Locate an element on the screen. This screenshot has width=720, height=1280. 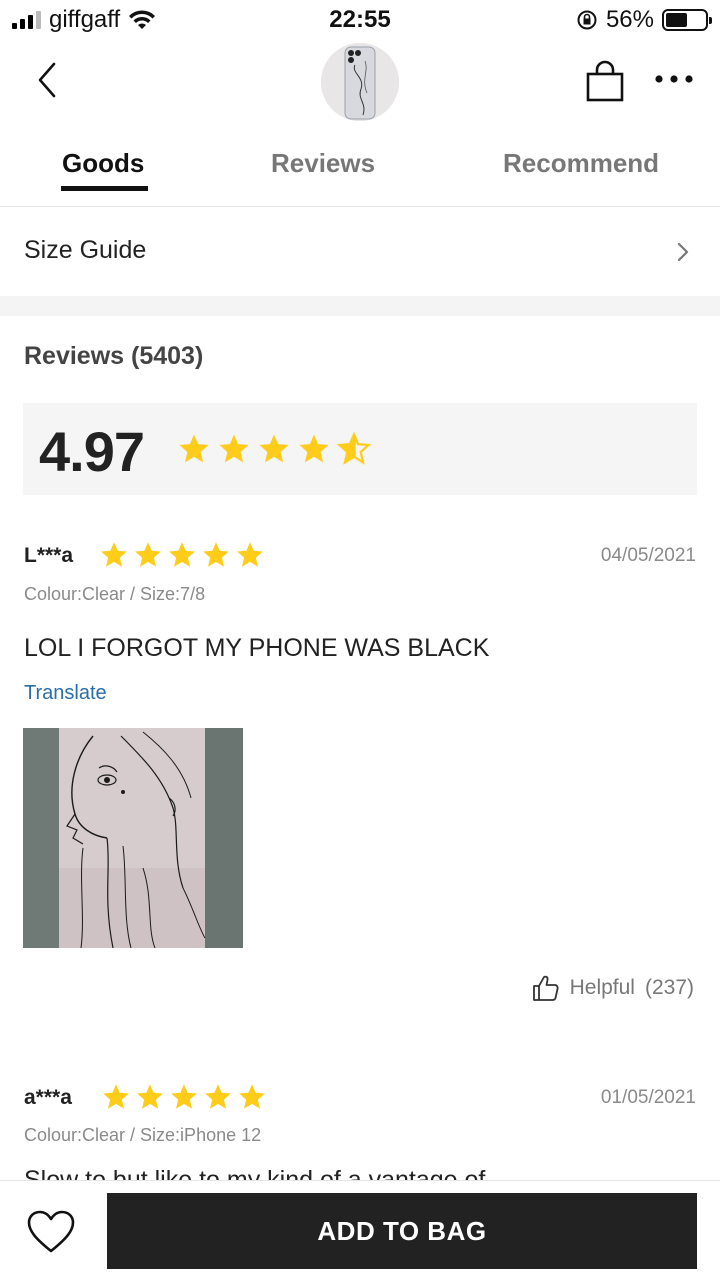
review-variant: Colour:Clear / Size:7/8 is located at coordinates (115, 594).